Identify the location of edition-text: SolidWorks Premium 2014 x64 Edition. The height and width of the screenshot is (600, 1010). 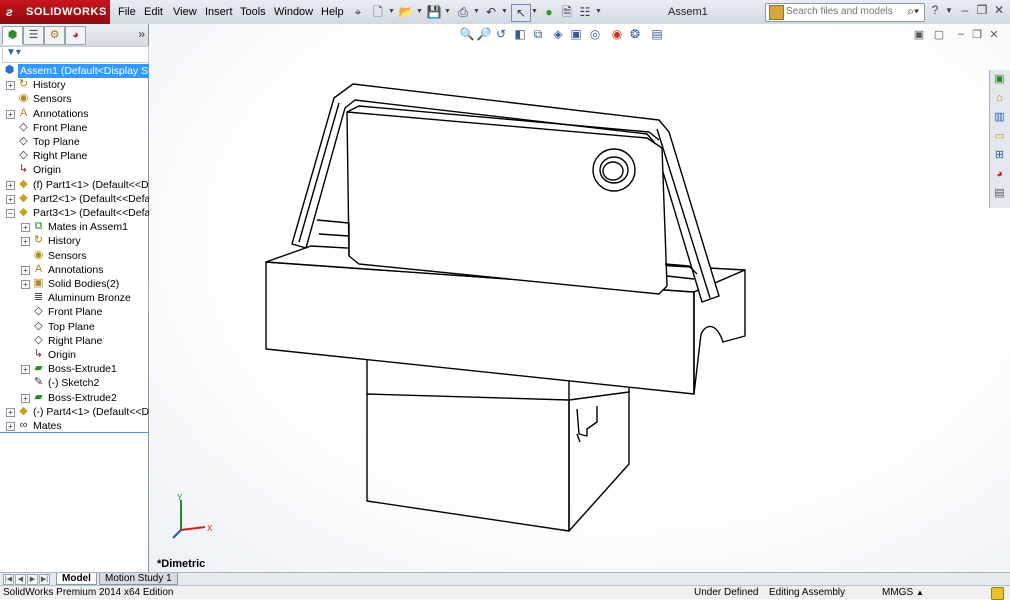
(88, 592).